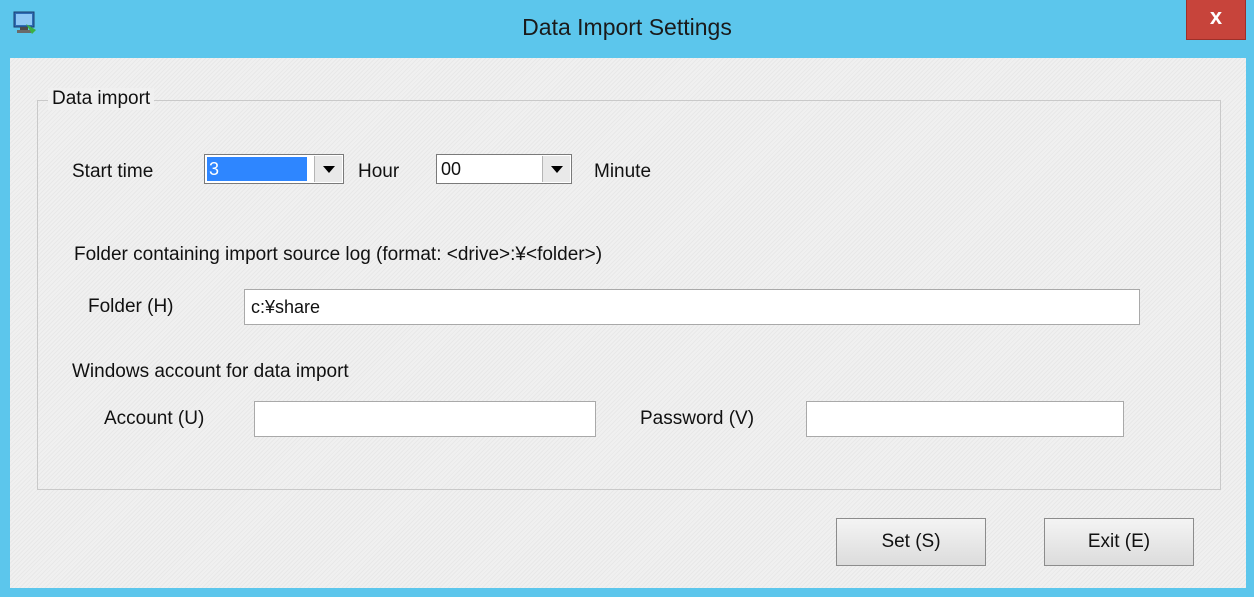 This screenshot has width=1254, height=597. I want to click on start-time-label: Start time, so click(113, 171).